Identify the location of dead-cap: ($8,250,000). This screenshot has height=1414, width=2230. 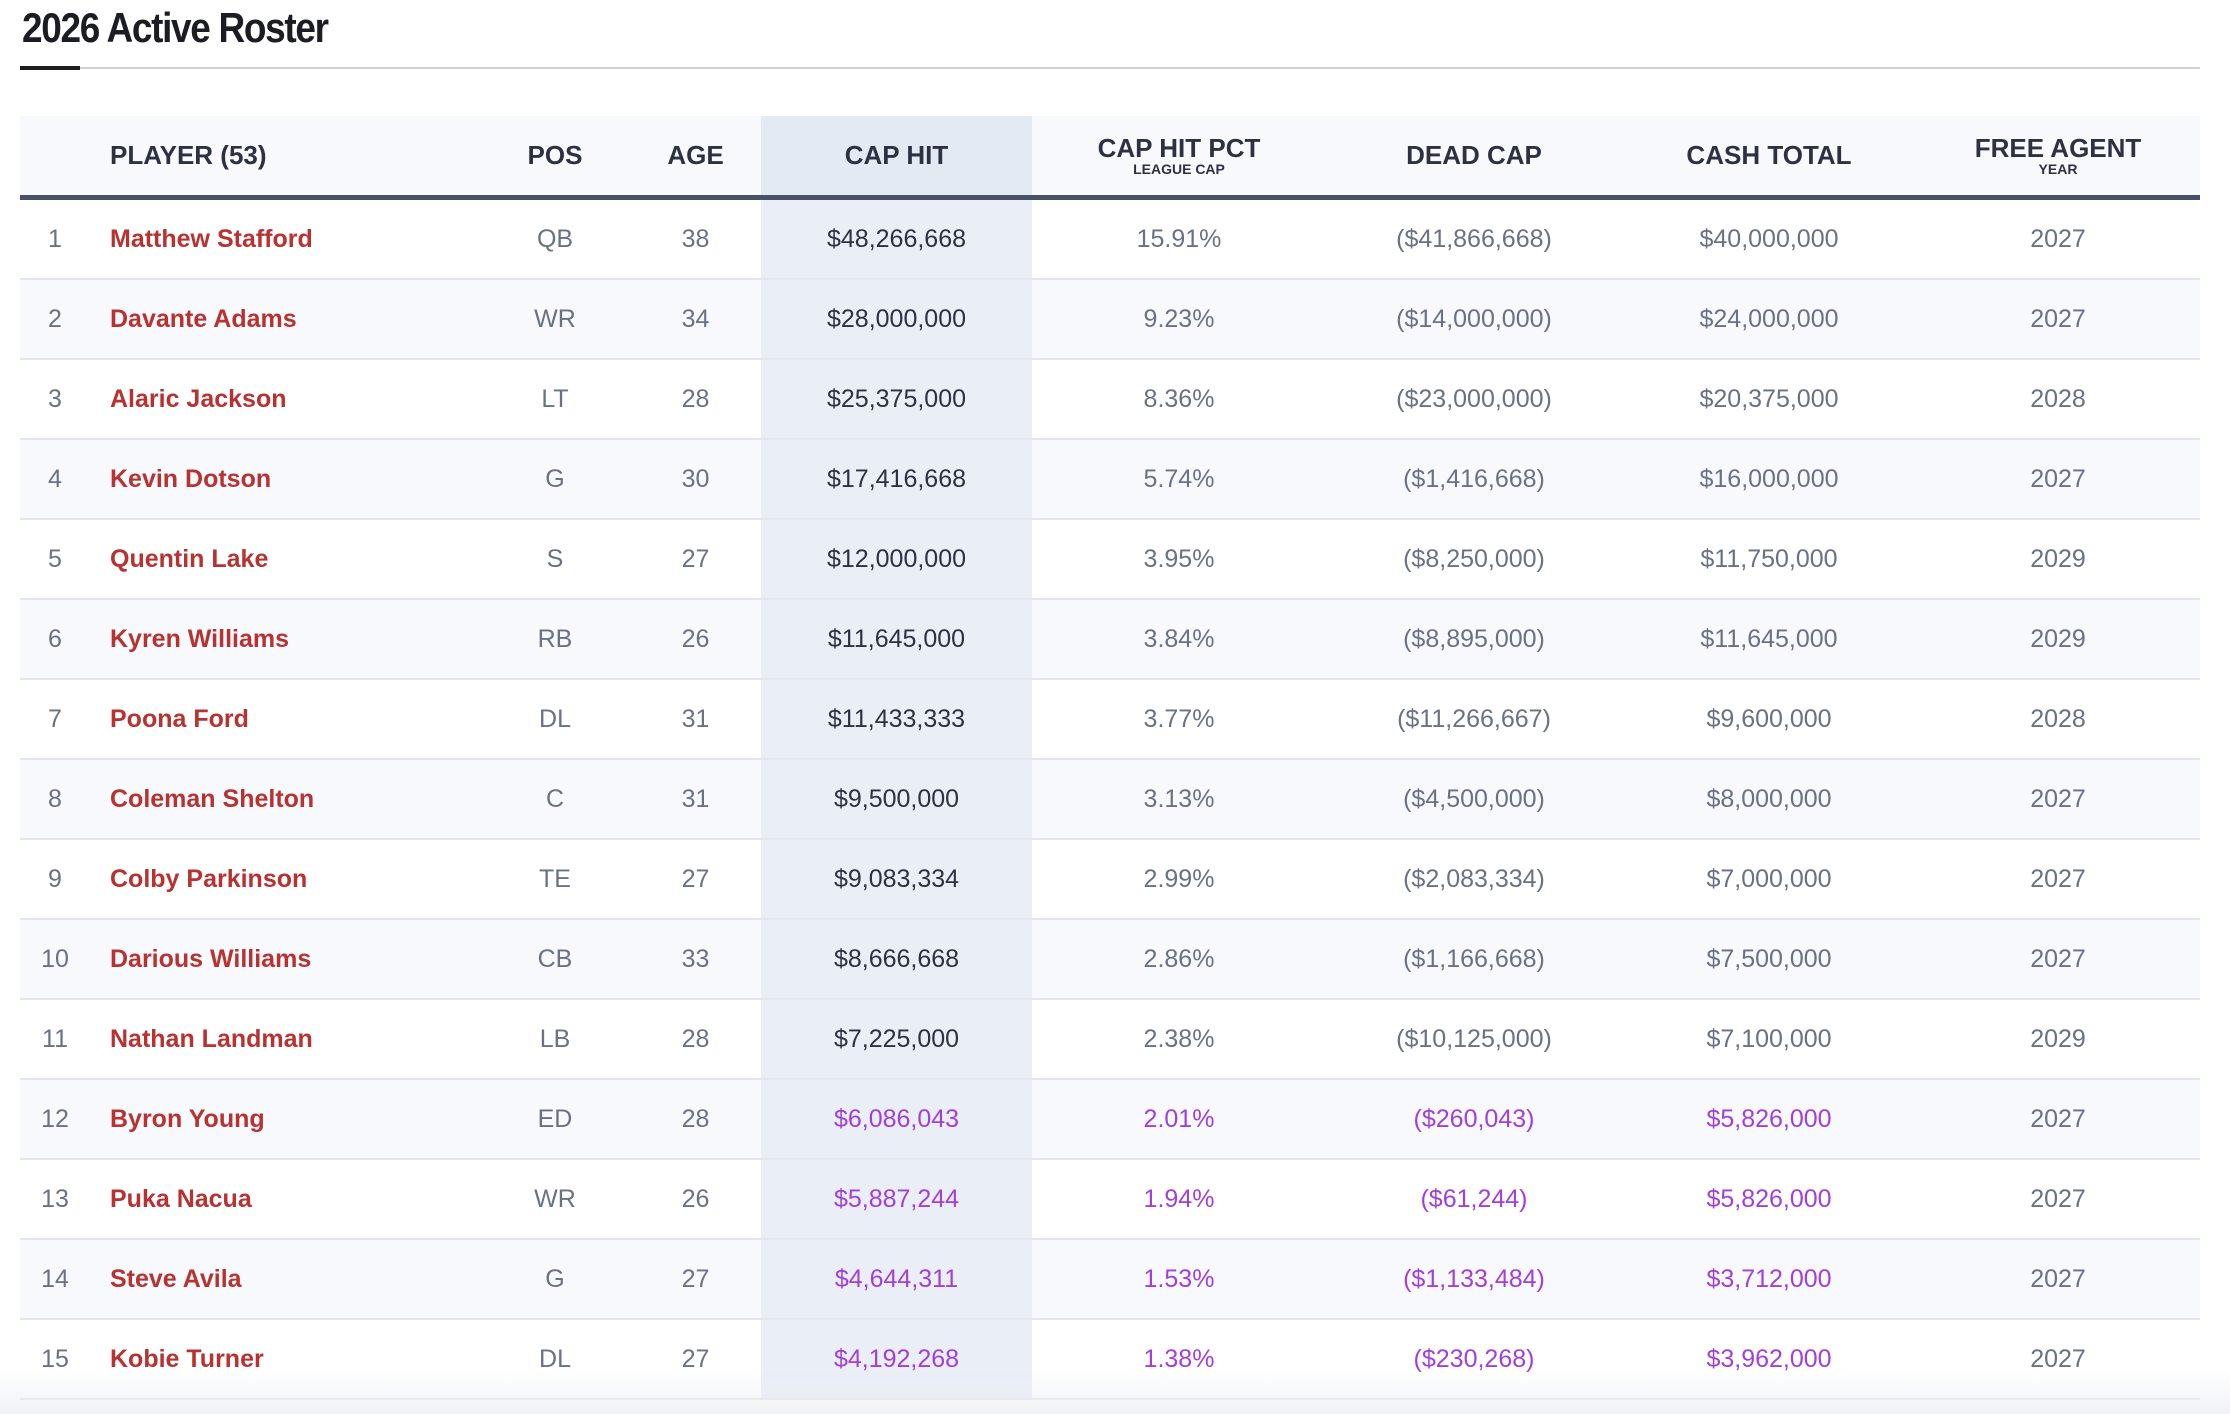
(1474, 559).